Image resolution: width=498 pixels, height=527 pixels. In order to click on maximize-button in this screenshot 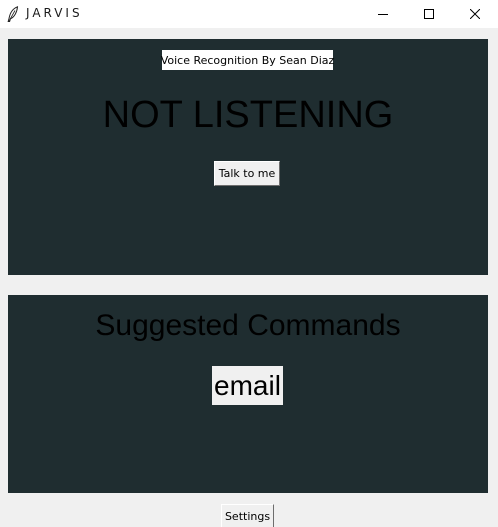, I will do `click(429, 14)`.